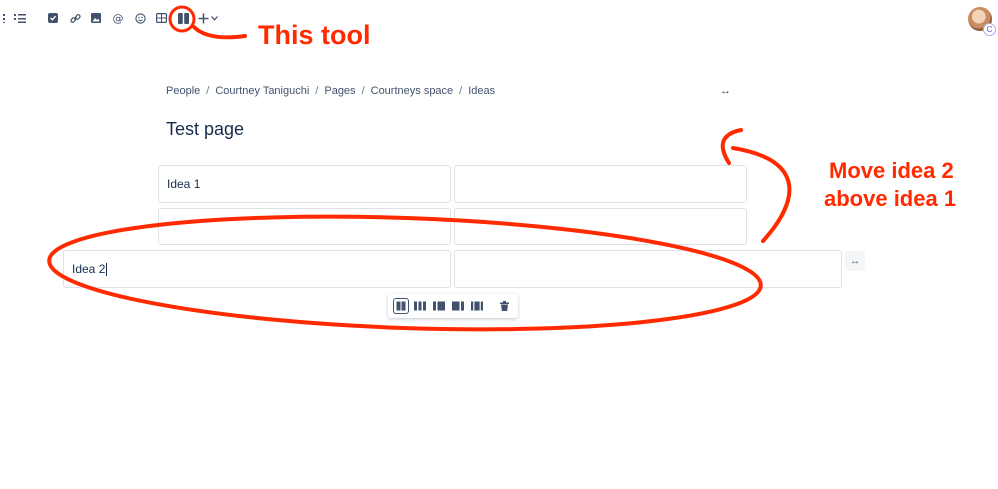 Image resolution: width=998 pixels, height=489 pixels. I want to click on text-cursor, so click(107, 269).